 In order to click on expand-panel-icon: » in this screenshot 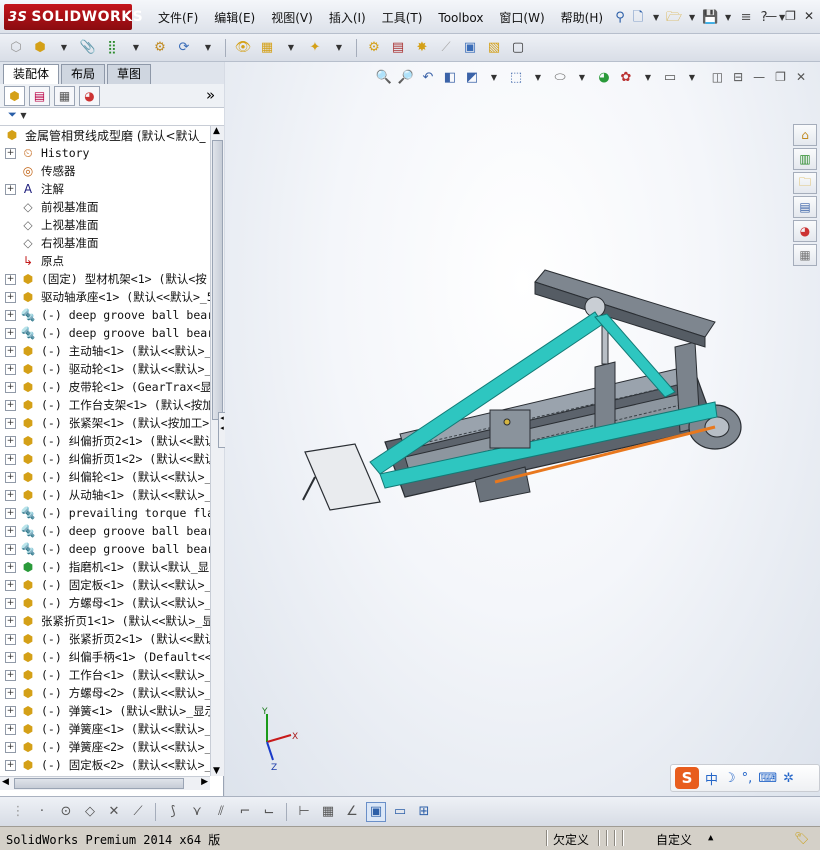, I will do `click(210, 95)`.